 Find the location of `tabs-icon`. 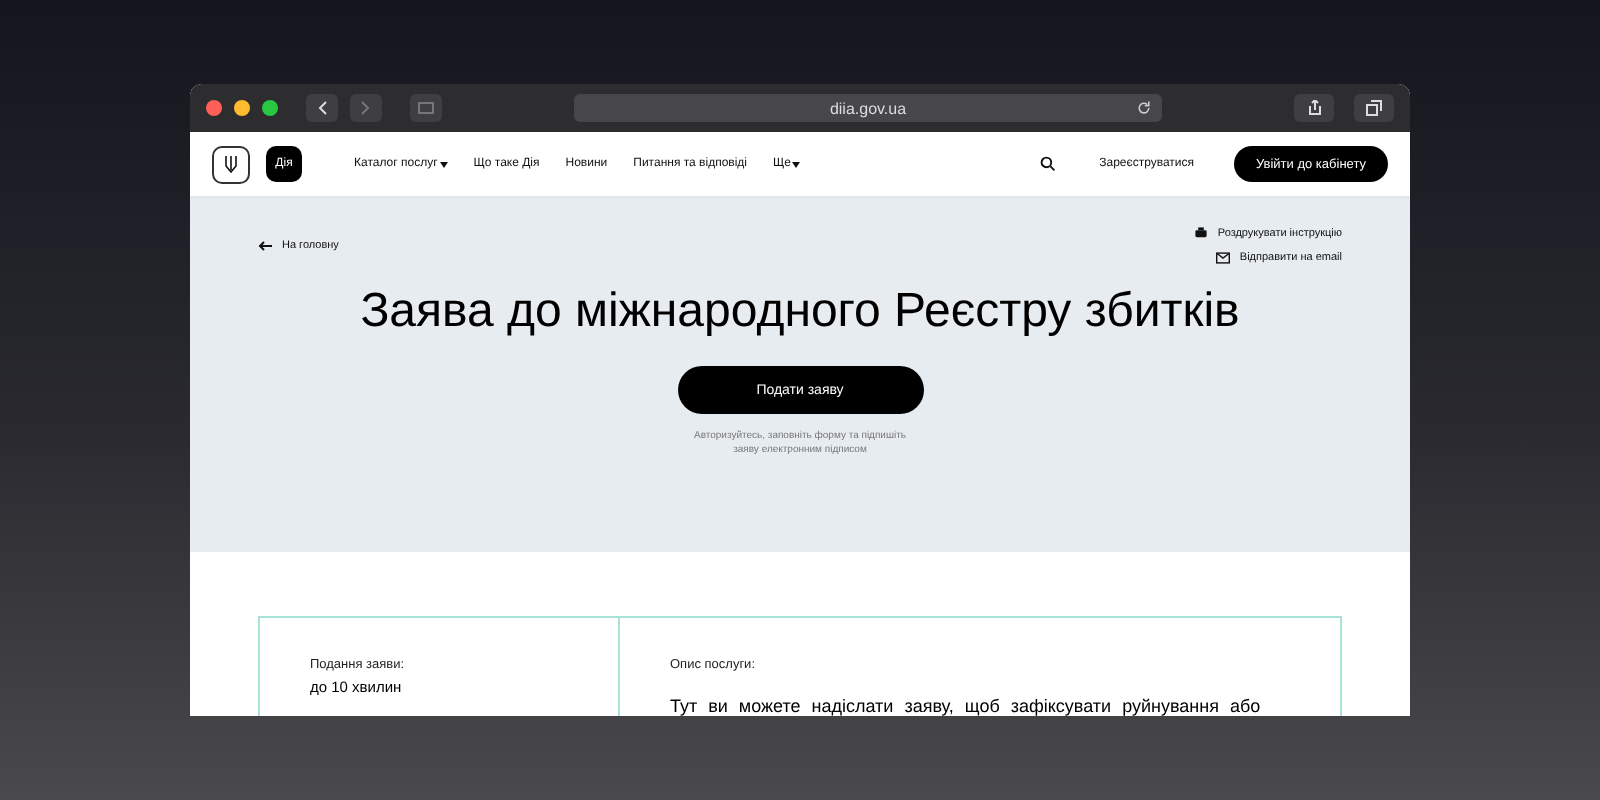

tabs-icon is located at coordinates (1374, 108).